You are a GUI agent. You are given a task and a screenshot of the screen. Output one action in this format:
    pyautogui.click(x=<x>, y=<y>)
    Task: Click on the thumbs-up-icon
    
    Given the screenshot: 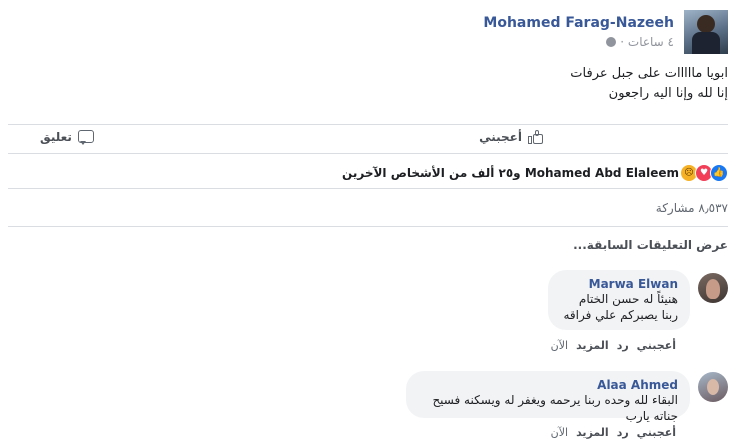 What is the action you would take?
    pyautogui.click(x=536, y=137)
    